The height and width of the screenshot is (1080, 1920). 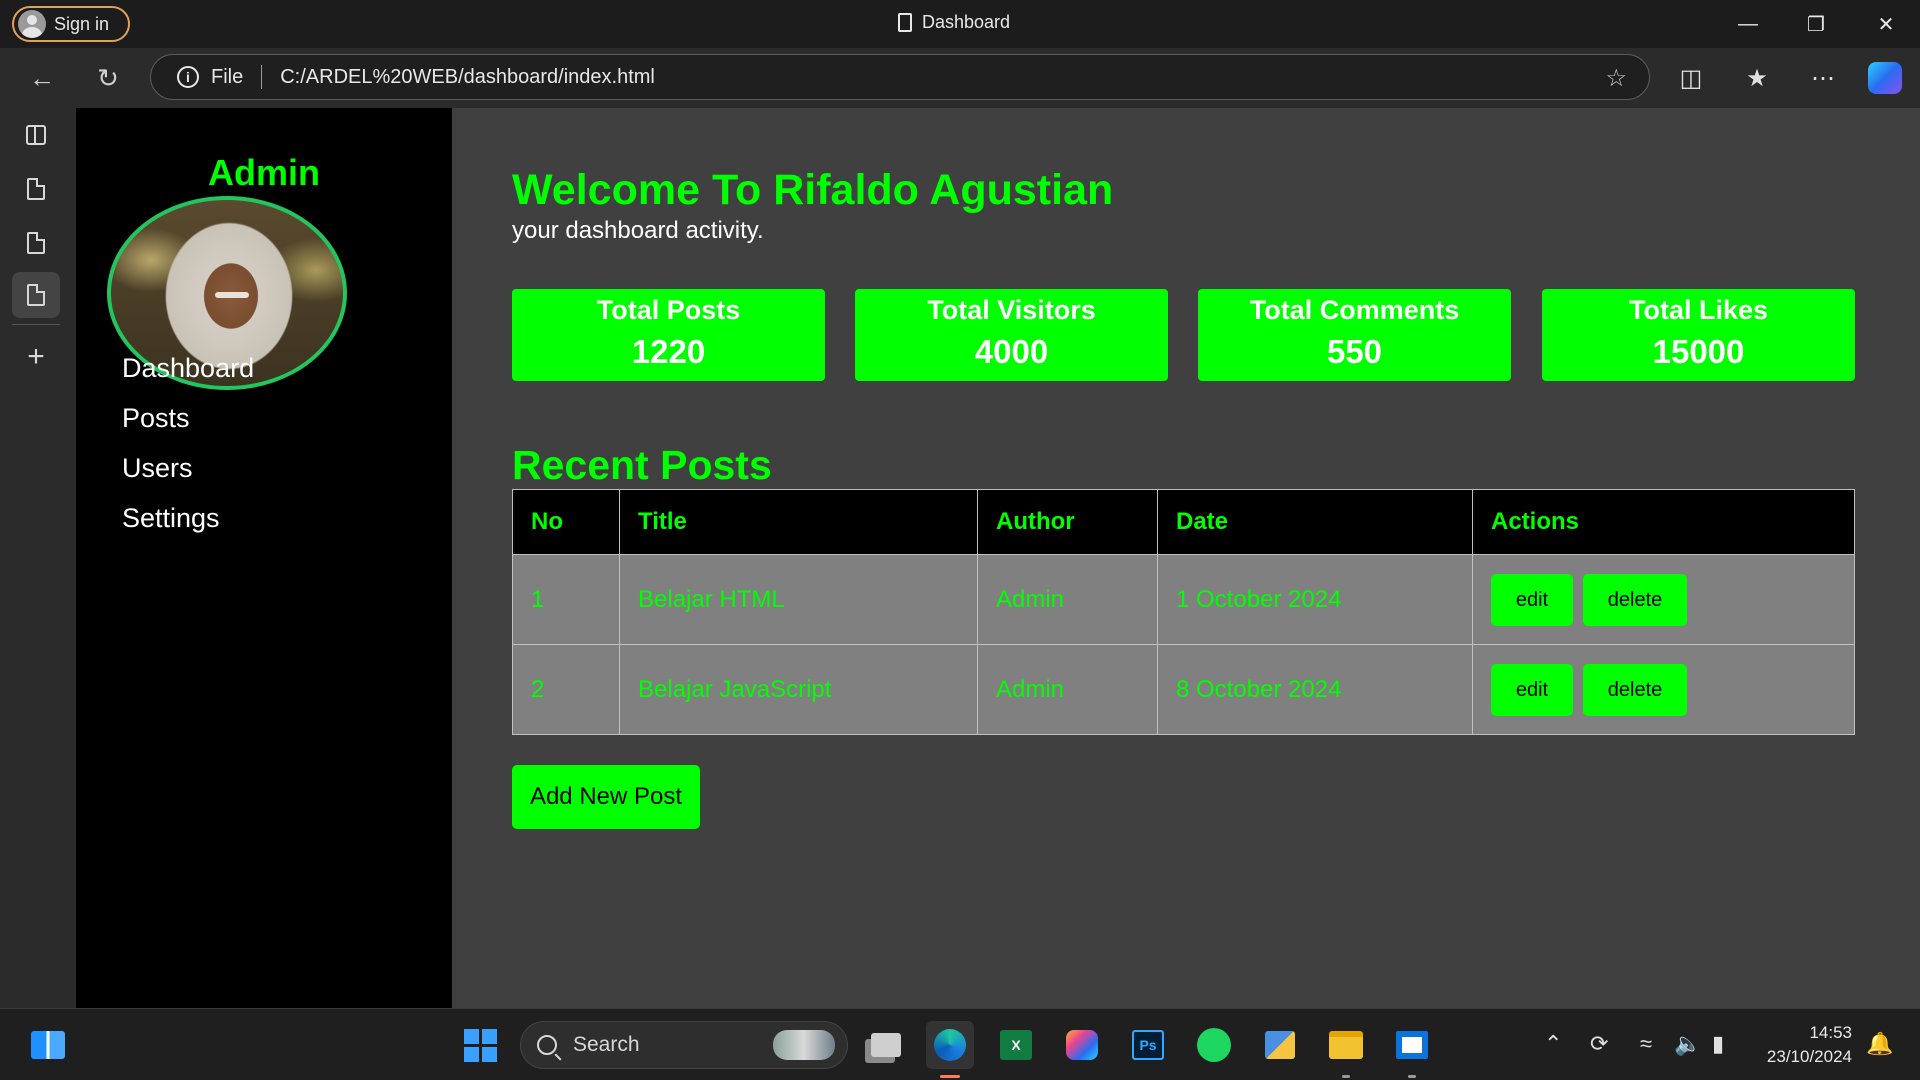 What do you see at coordinates (262, 77) in the screenshot?
I see `address-separator` at bounding box center [262, 77].